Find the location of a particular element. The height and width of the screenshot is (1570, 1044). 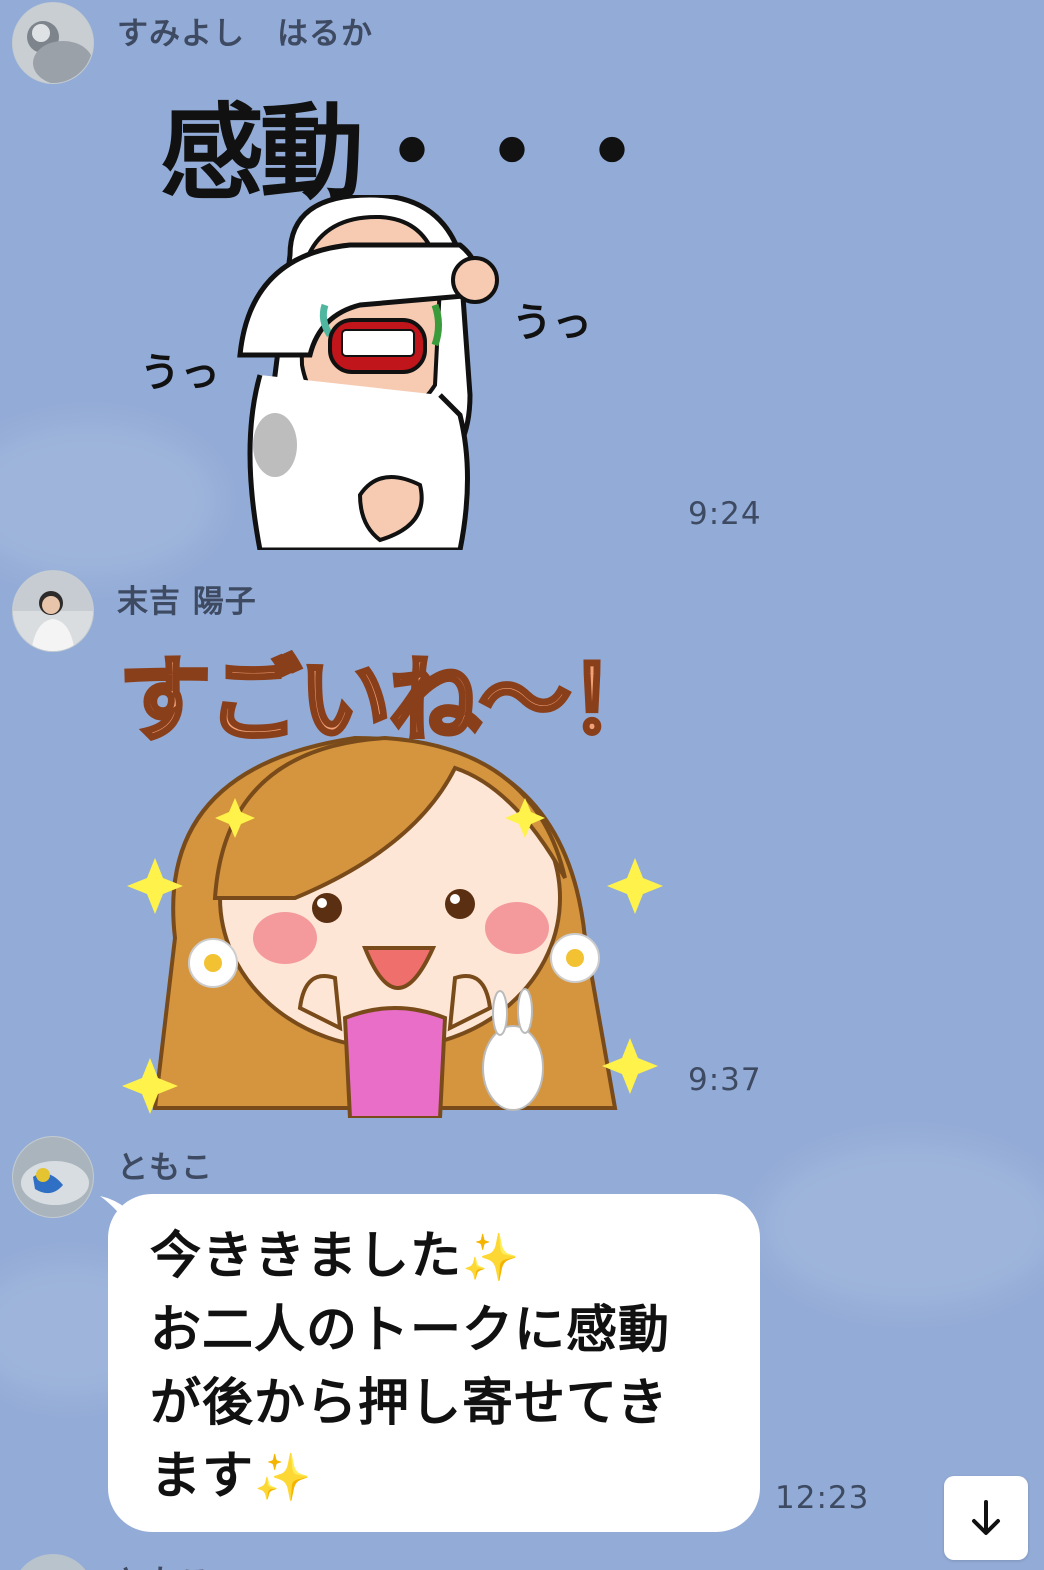

arrow-down-icon is located at coordinates (986, 1517).